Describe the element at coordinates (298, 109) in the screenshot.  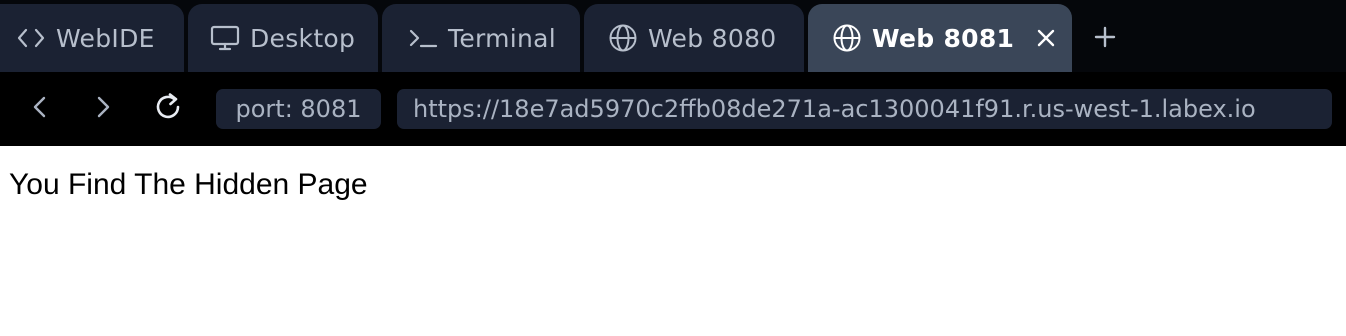
I see `port-badge: port: 8081` at that location.